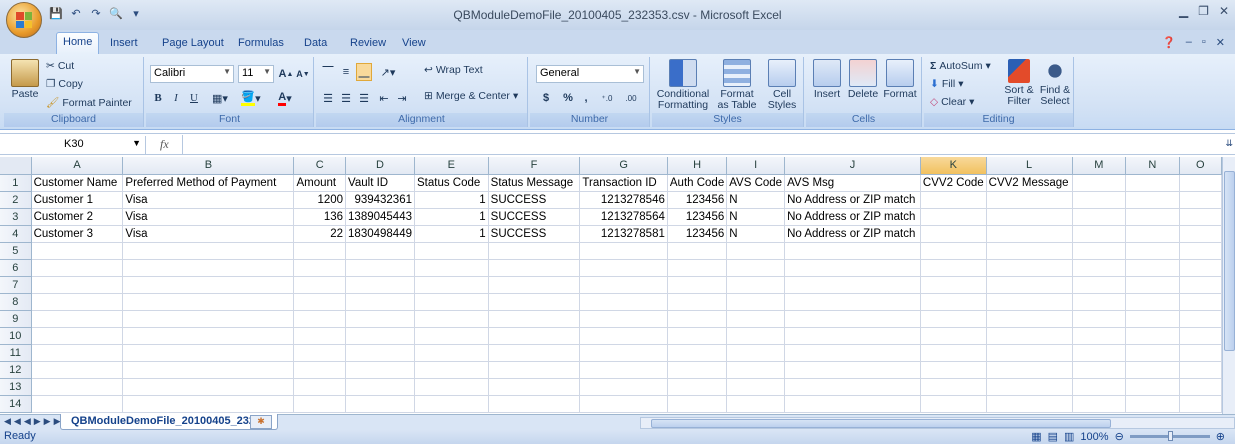 This screenshot has height=444, width=1235. I want to click on cell: N, so click(756, 234).